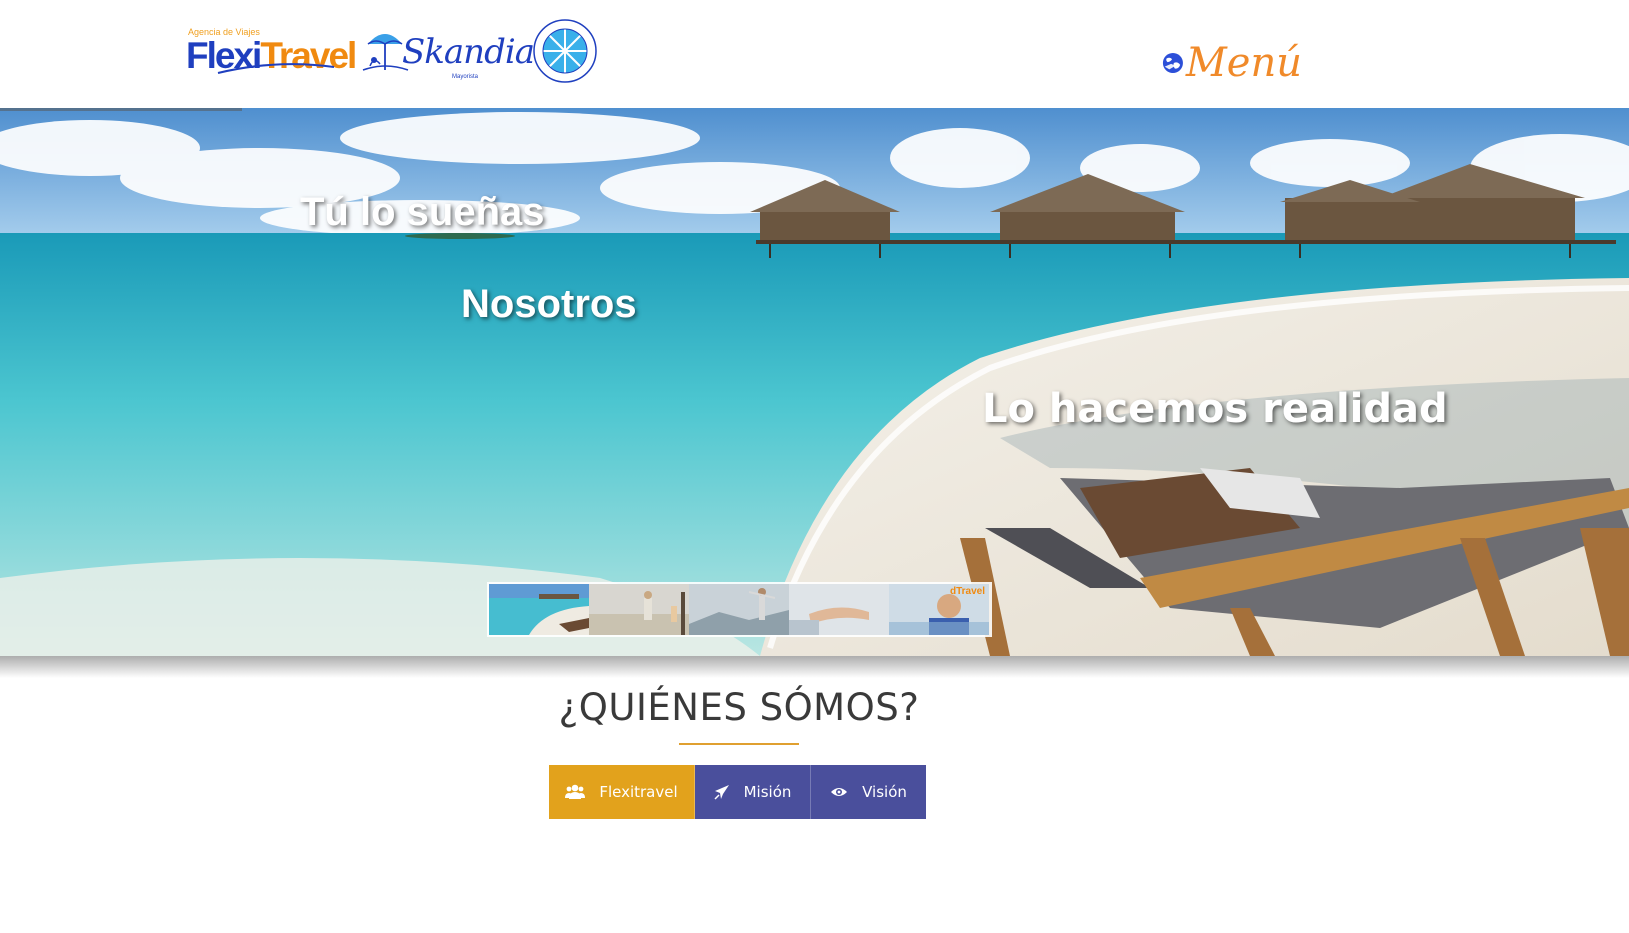 The width and height of the screenshot is (1629, 933). I want to click on about-tabs: Flexitravel Misión Visión, so click(737, 792).